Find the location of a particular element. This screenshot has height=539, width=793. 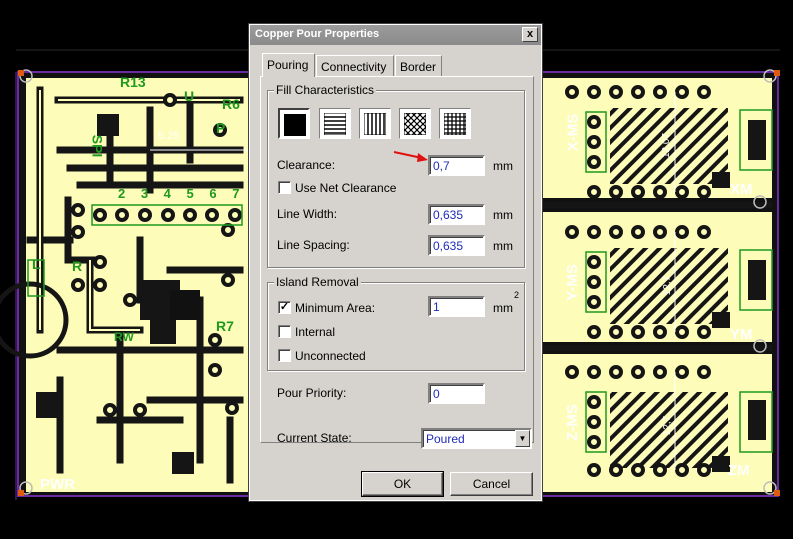

silk-label-rw: RW is located at coordinates (124, 337).